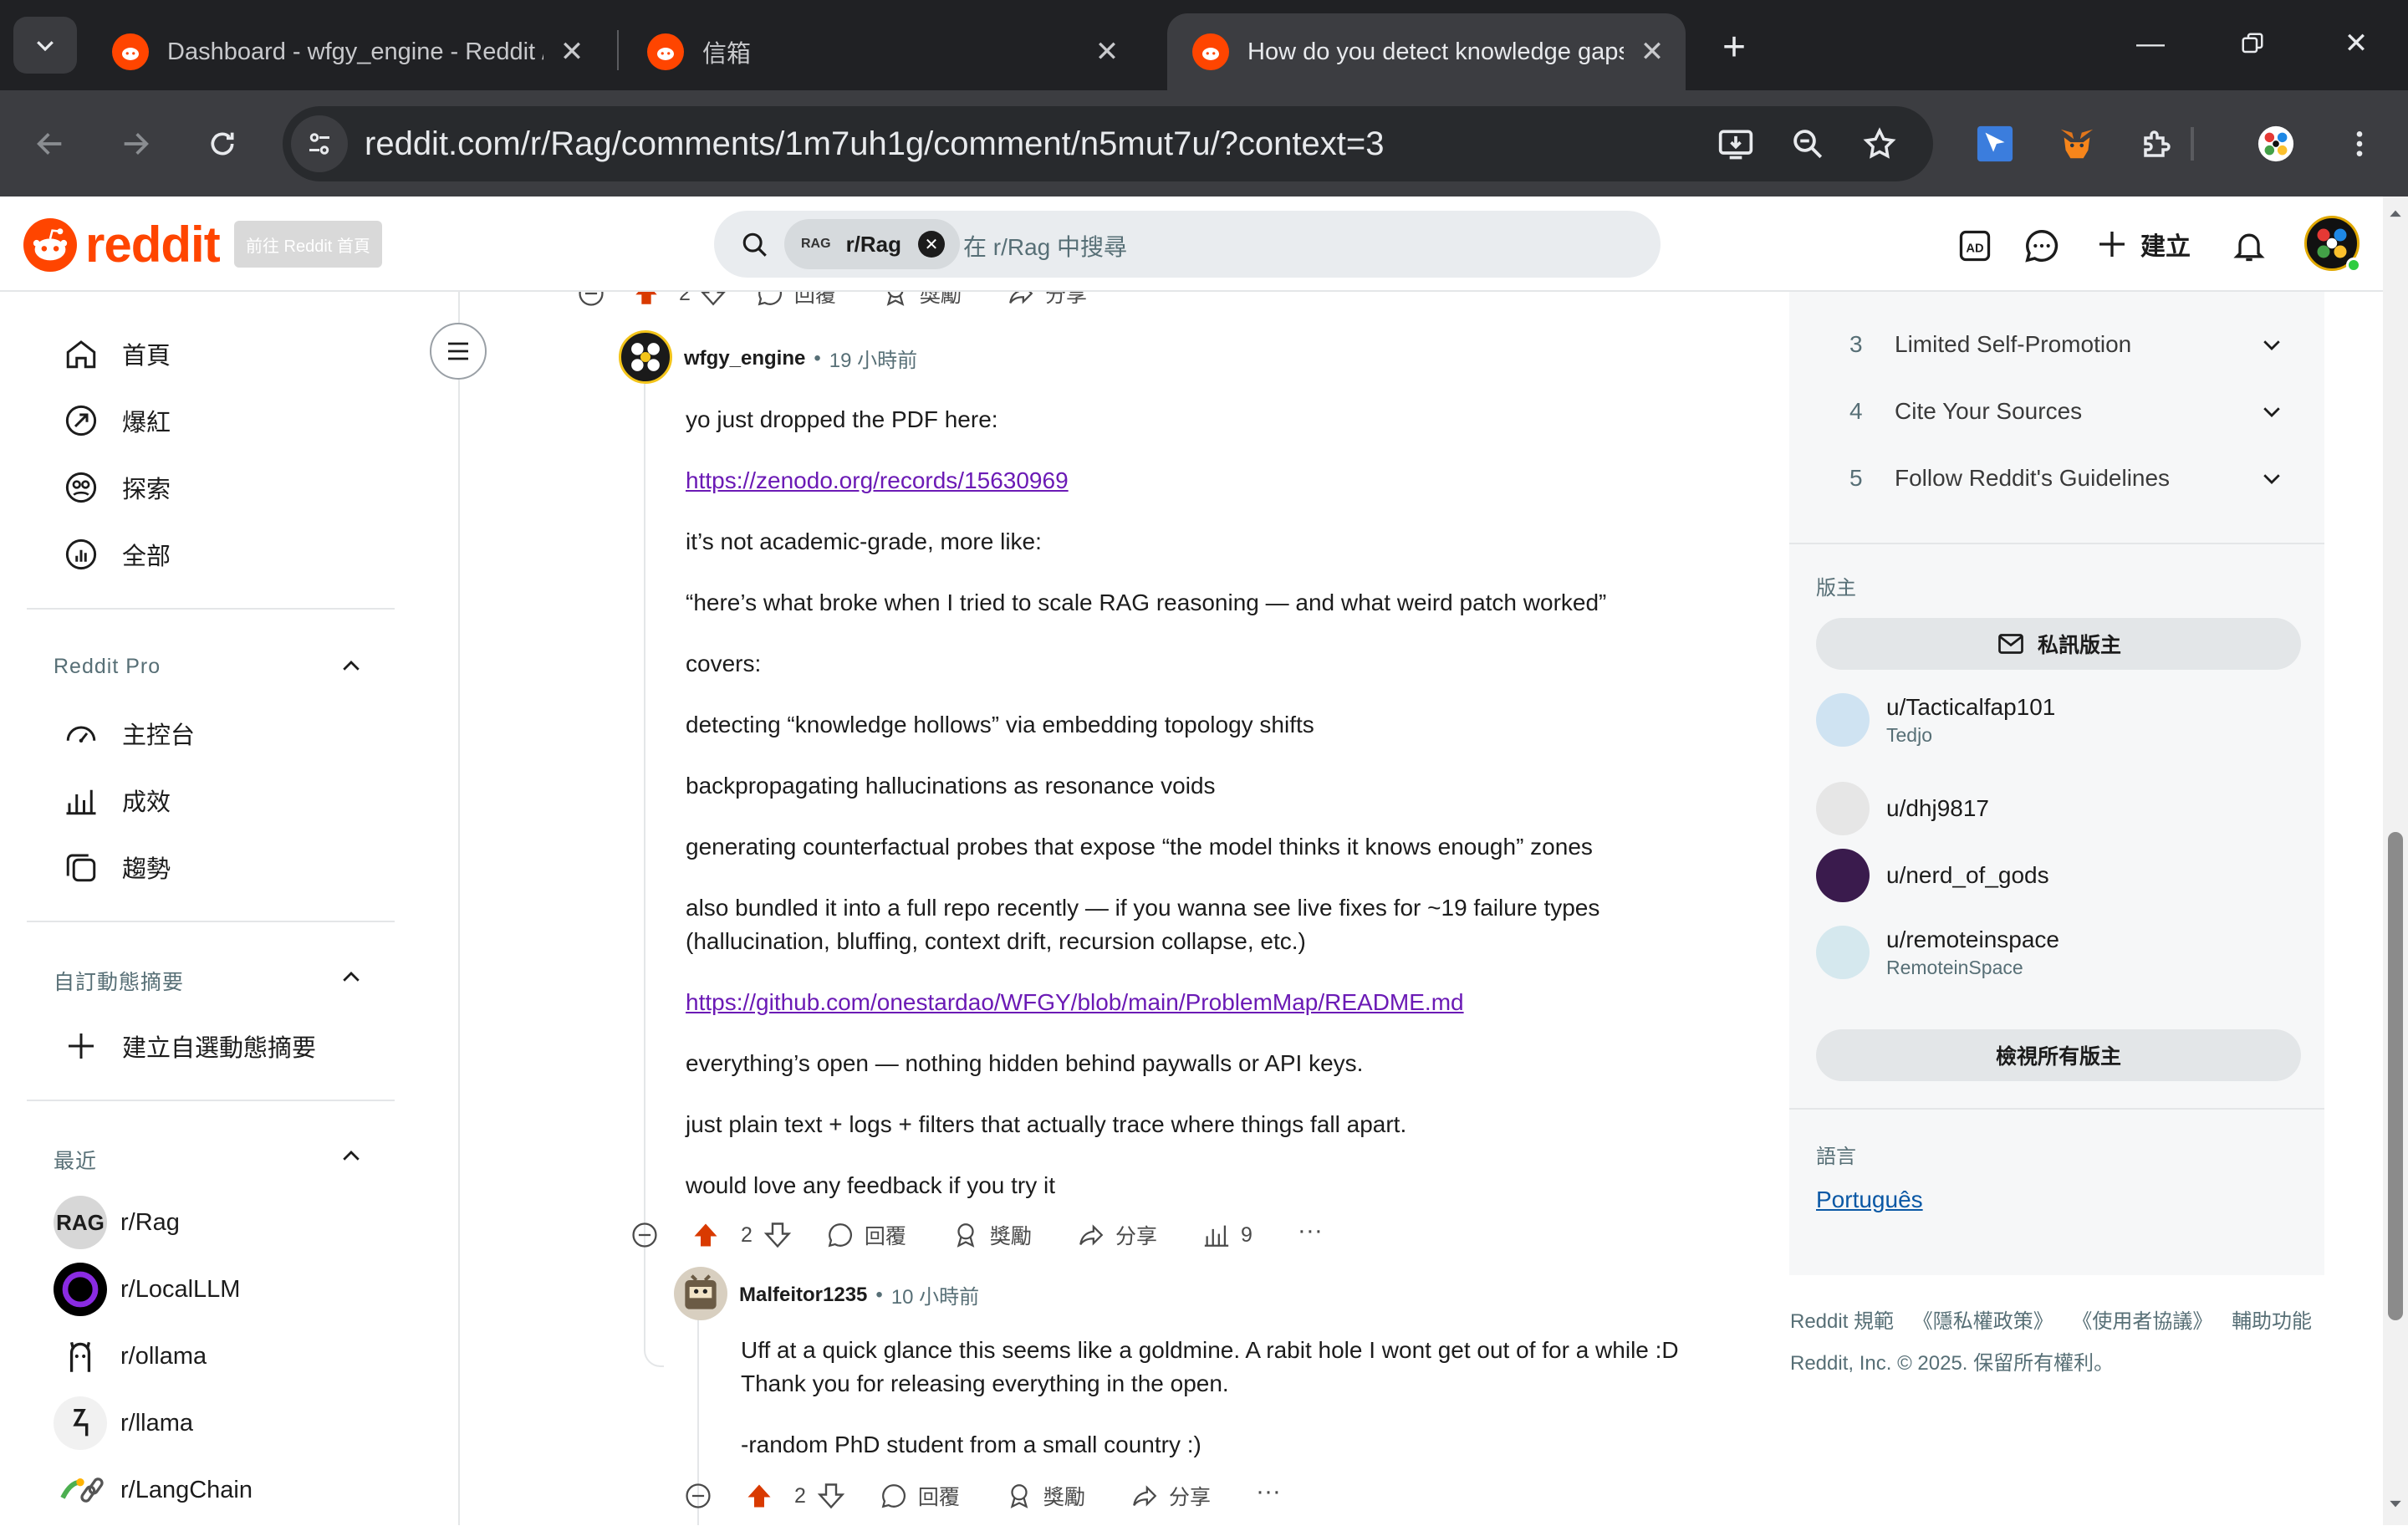 The height and width of the screenshot is (1526, 2408). Describe the element at coordinates (2042, 245) in the screenshot. I see `chat-button` at that location.